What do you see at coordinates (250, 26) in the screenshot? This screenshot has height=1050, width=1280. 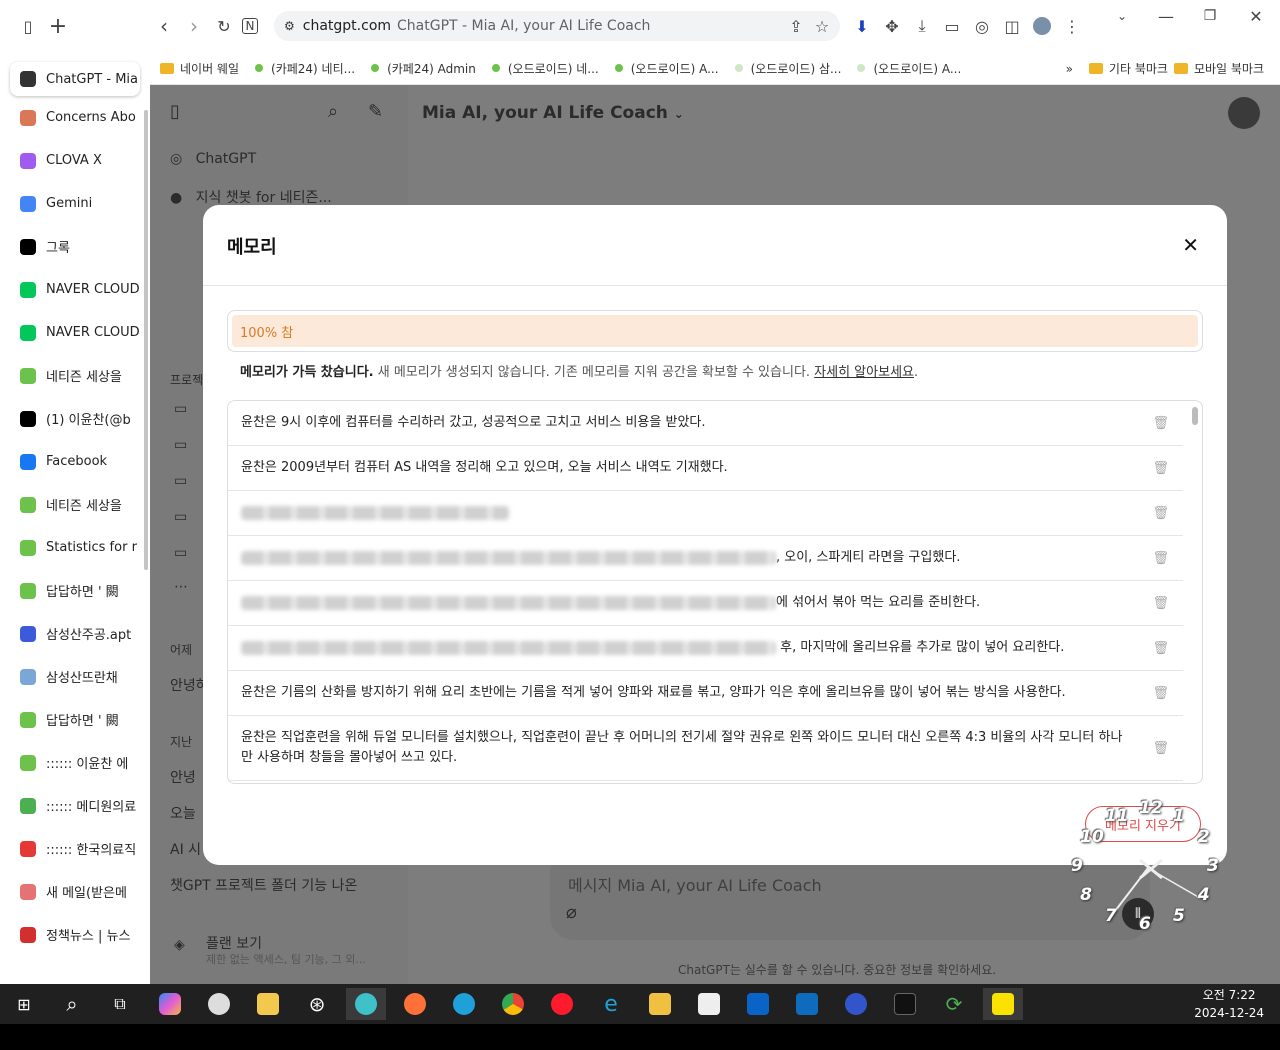 I see `n-icon: N` at bounding box center [250, 26].